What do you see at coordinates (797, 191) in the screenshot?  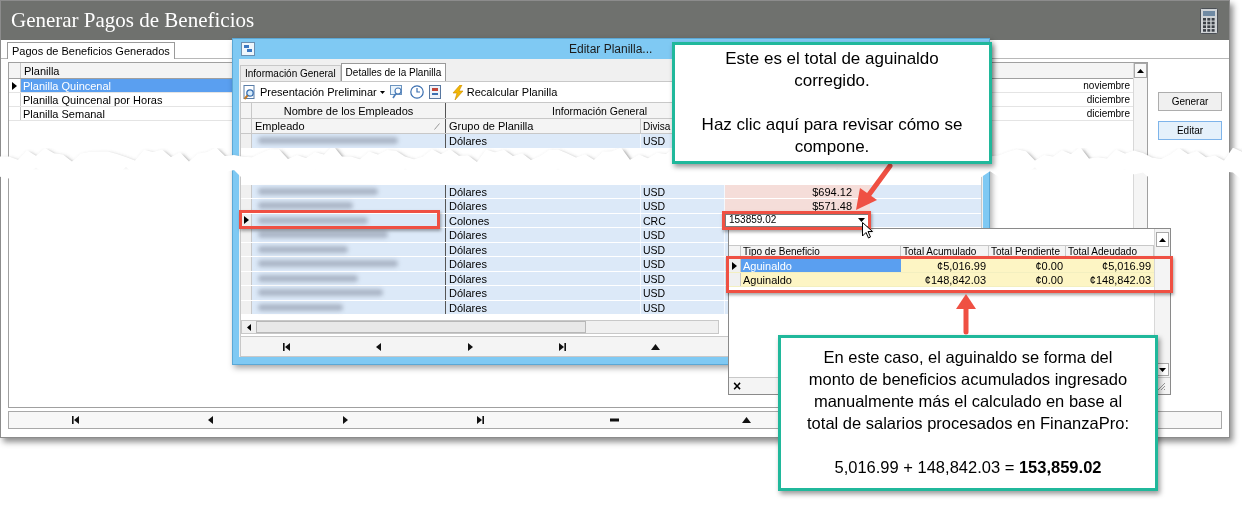 I see `table-cell: $694.12` at bounding box center [797, 191].